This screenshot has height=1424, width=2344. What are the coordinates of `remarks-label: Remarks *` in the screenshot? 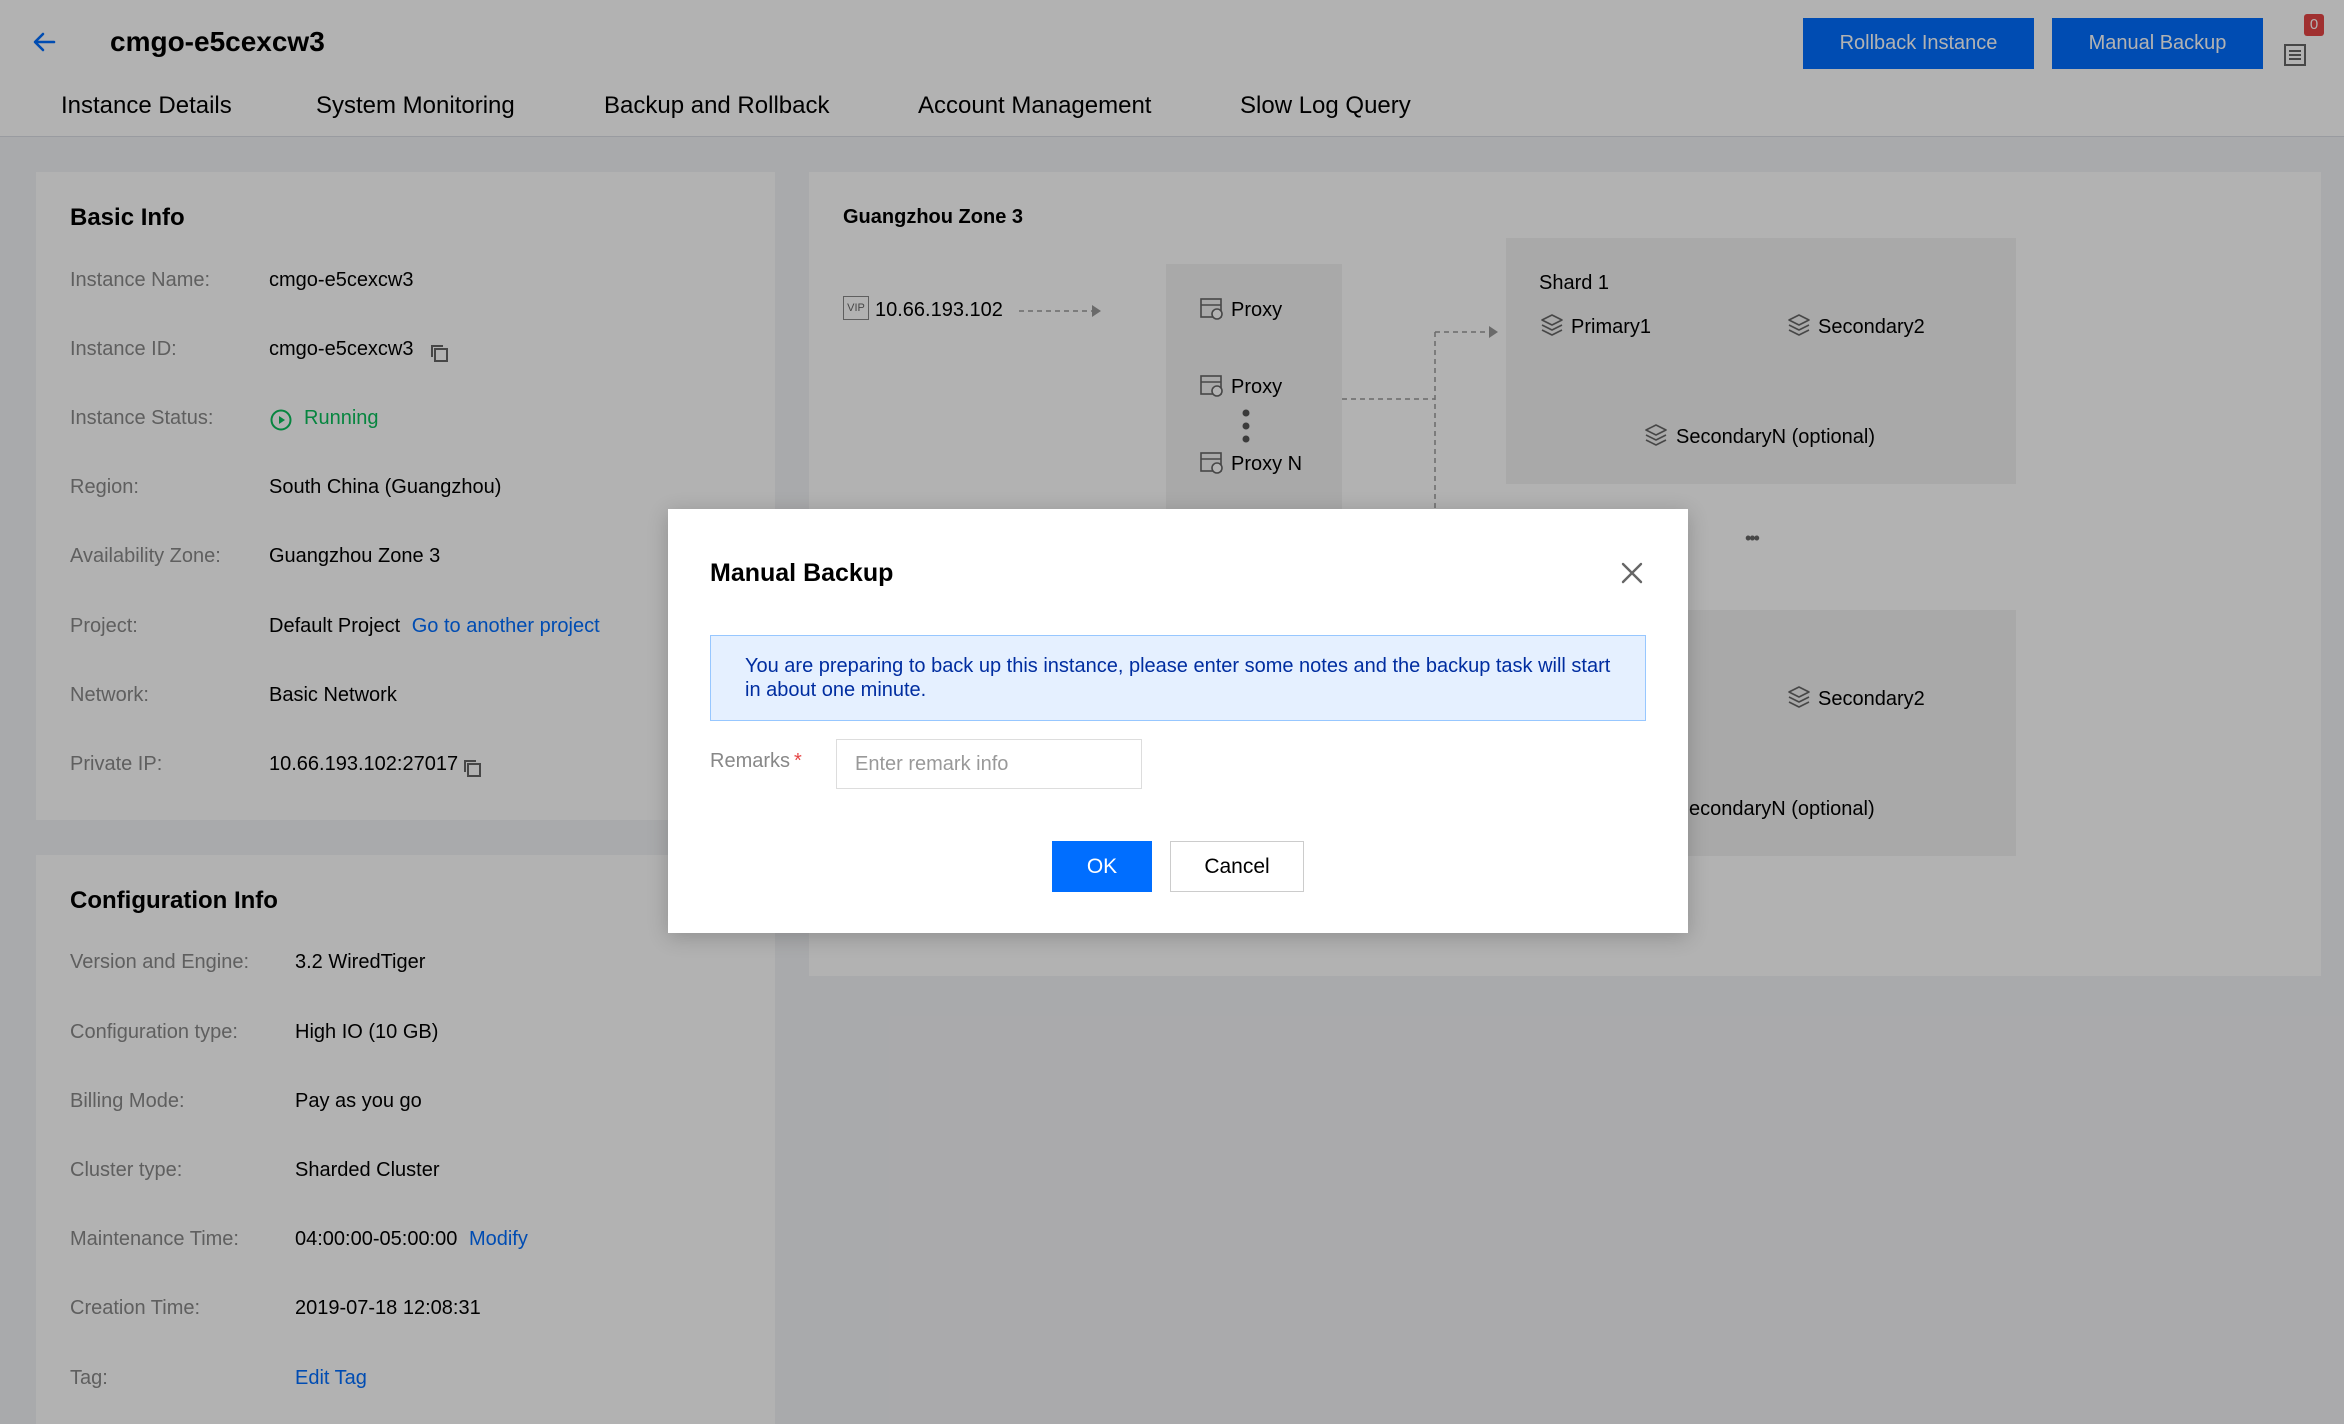 It's located at (756, 761).